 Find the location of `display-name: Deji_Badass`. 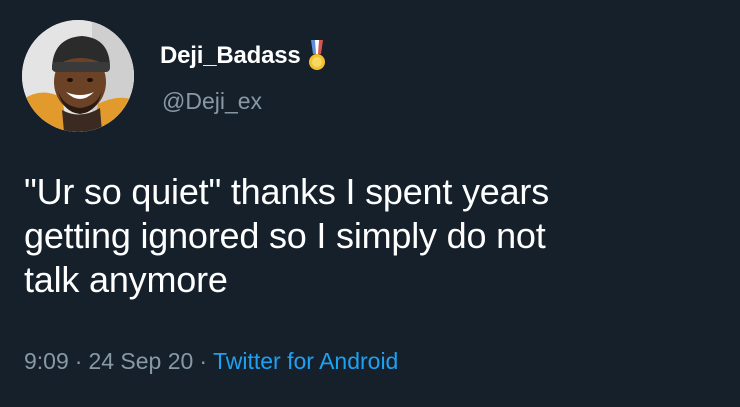

display-name: Deji_Badass is located at coordinates (230, 56).